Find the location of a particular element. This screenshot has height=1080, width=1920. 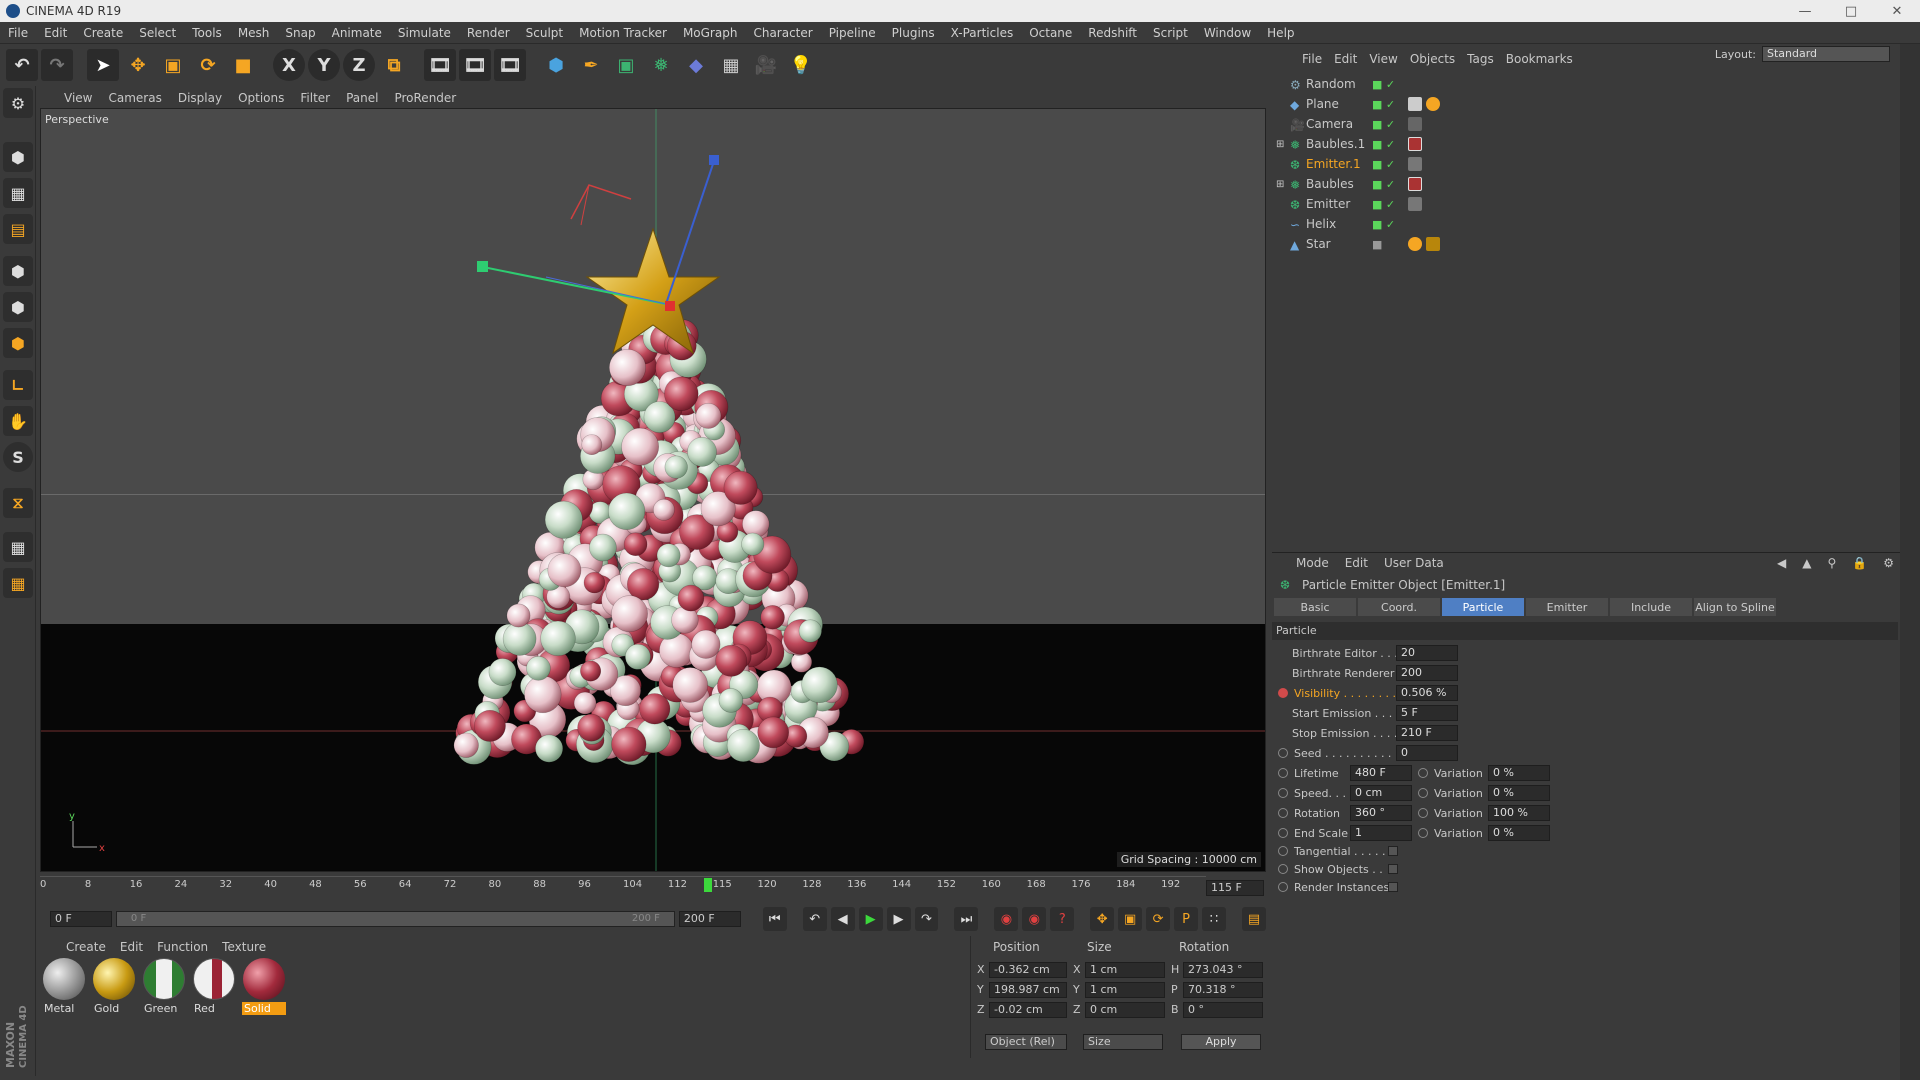

lock-workplane-icon: ▦ is located at coordinates (18, 583).